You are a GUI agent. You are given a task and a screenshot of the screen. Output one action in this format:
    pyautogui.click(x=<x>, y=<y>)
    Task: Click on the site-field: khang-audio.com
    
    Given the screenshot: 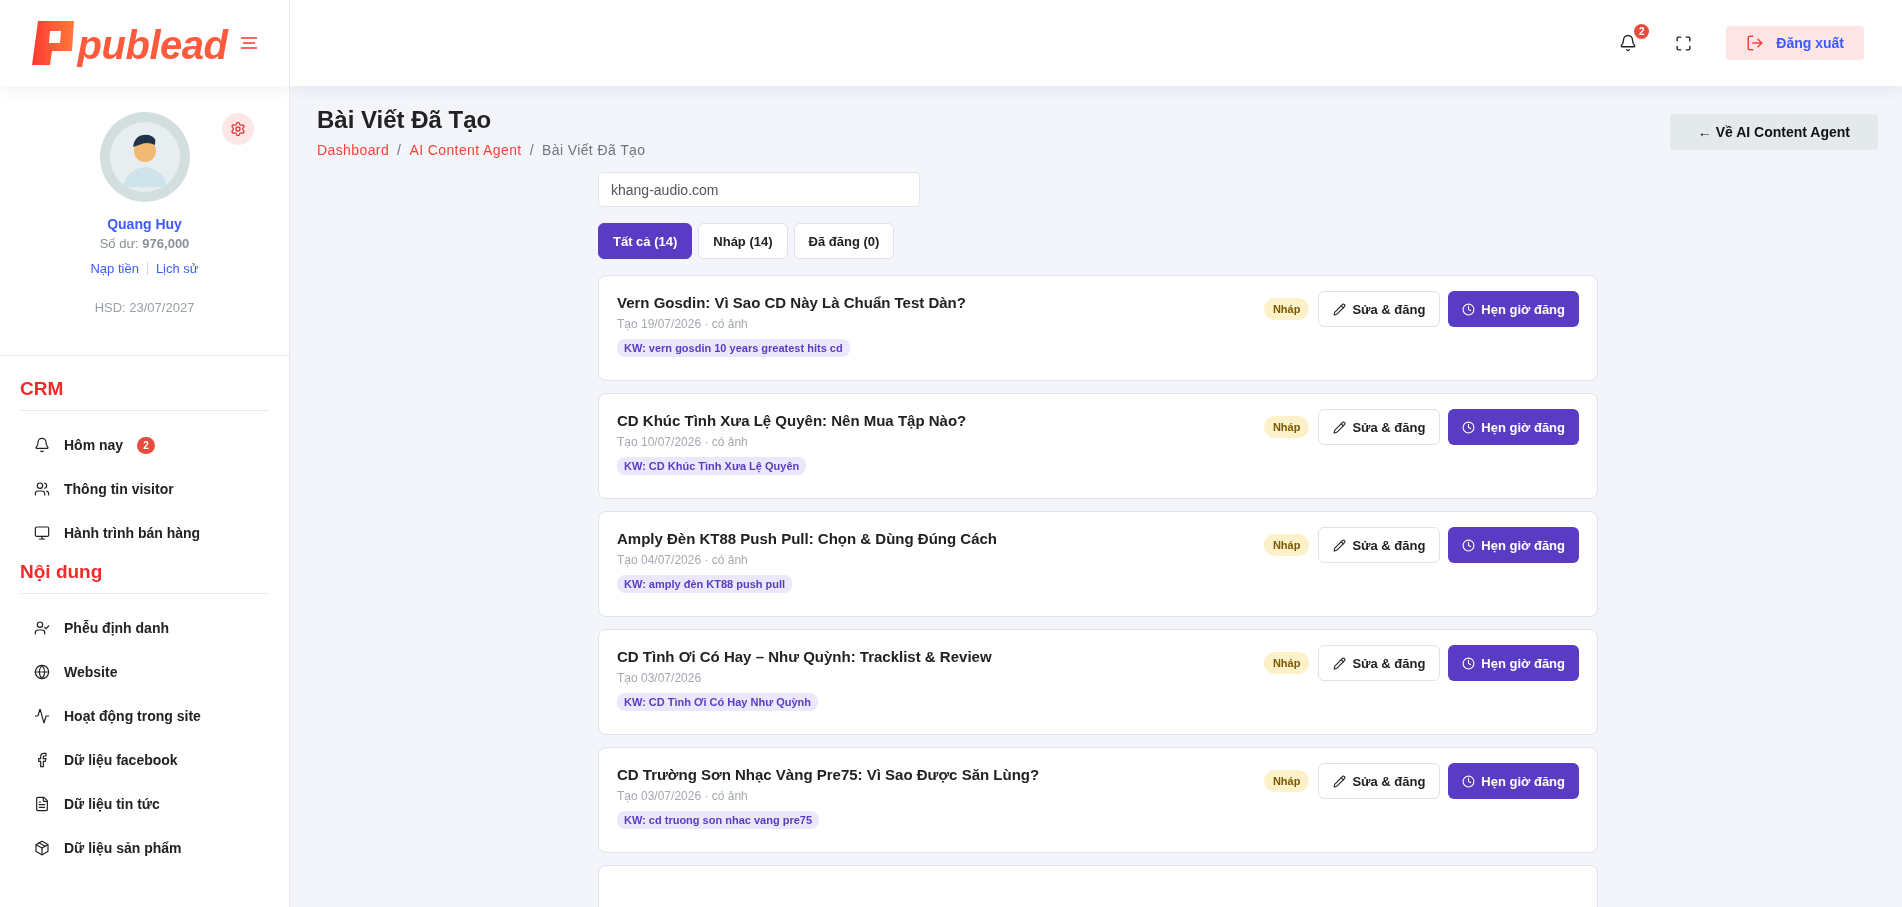 What is the action you would take?
    pyautogui.click(x=759, y=189)
    